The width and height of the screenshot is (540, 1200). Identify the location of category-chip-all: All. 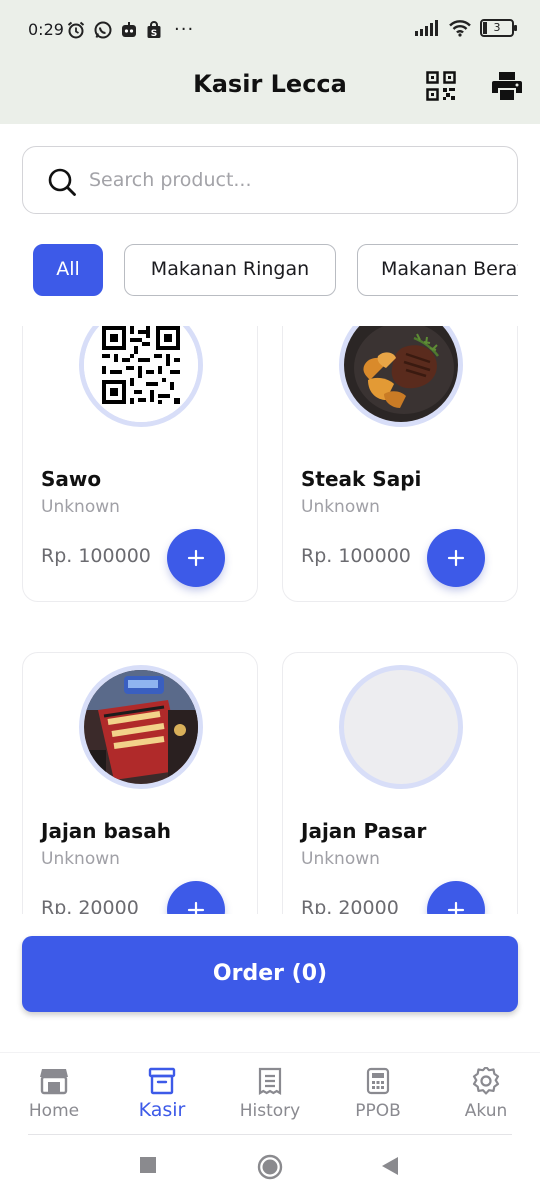
(68, 270).